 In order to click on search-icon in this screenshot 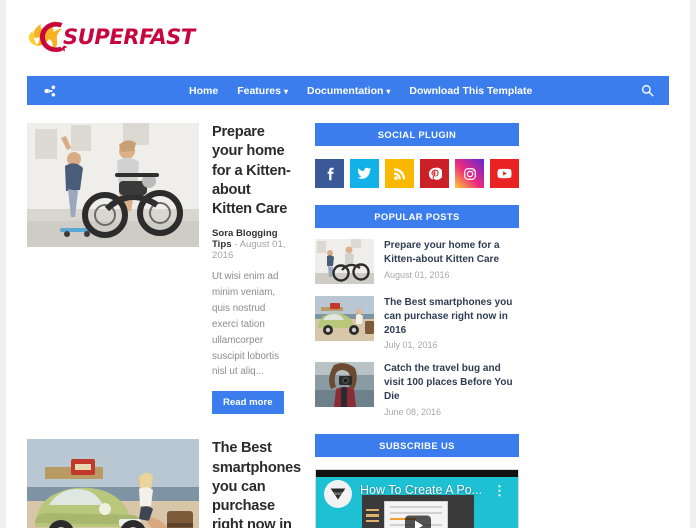, I will do `click(647, 91)`.